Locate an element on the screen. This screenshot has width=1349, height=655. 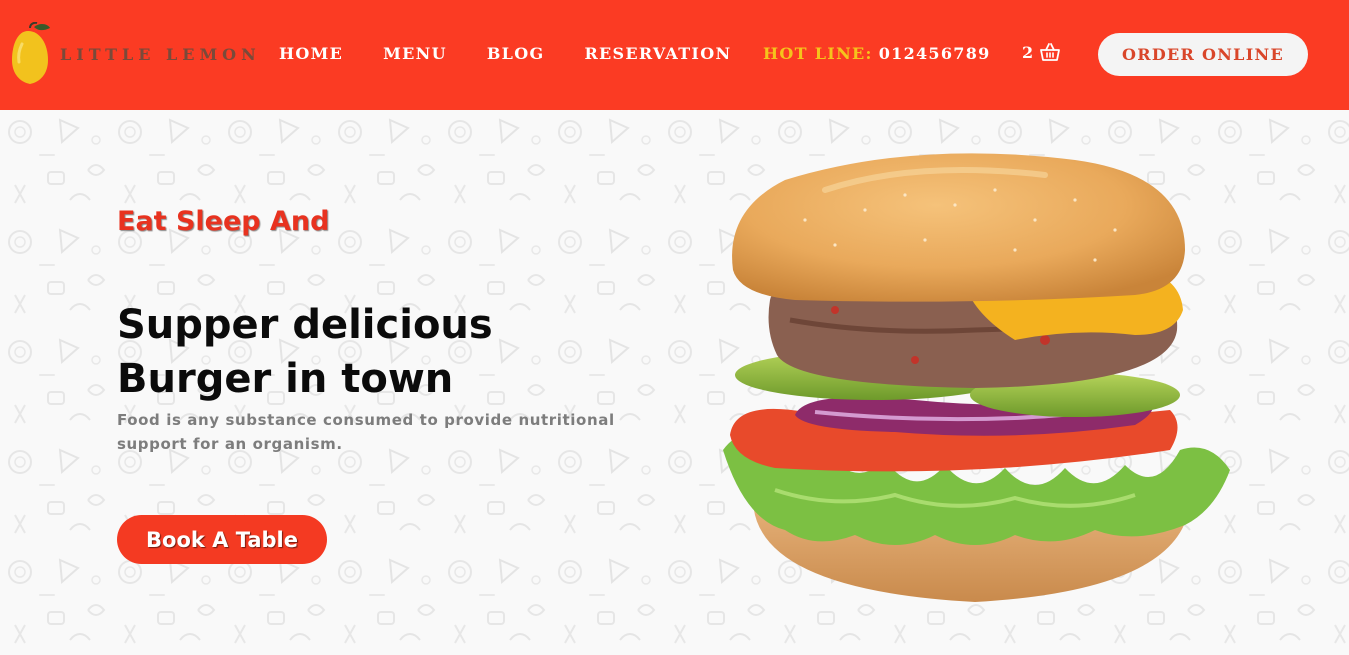
main-nav: HOME MENU BLOG RESERVATION is located at coordinates (525, 53).